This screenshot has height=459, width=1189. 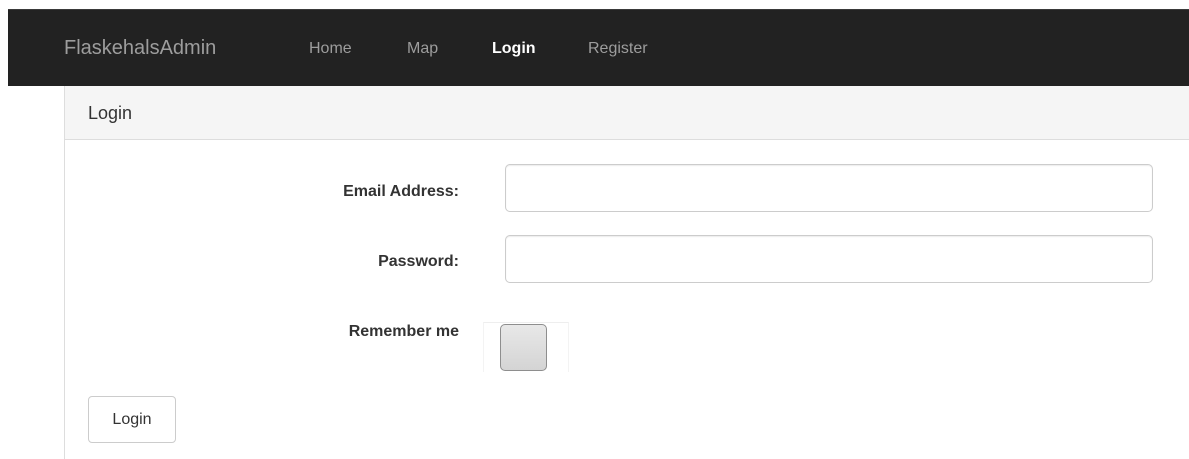 What do you see at coordinates (829, 259) in the screenshot?
I see `password-field` at bounding box center [829, 259].